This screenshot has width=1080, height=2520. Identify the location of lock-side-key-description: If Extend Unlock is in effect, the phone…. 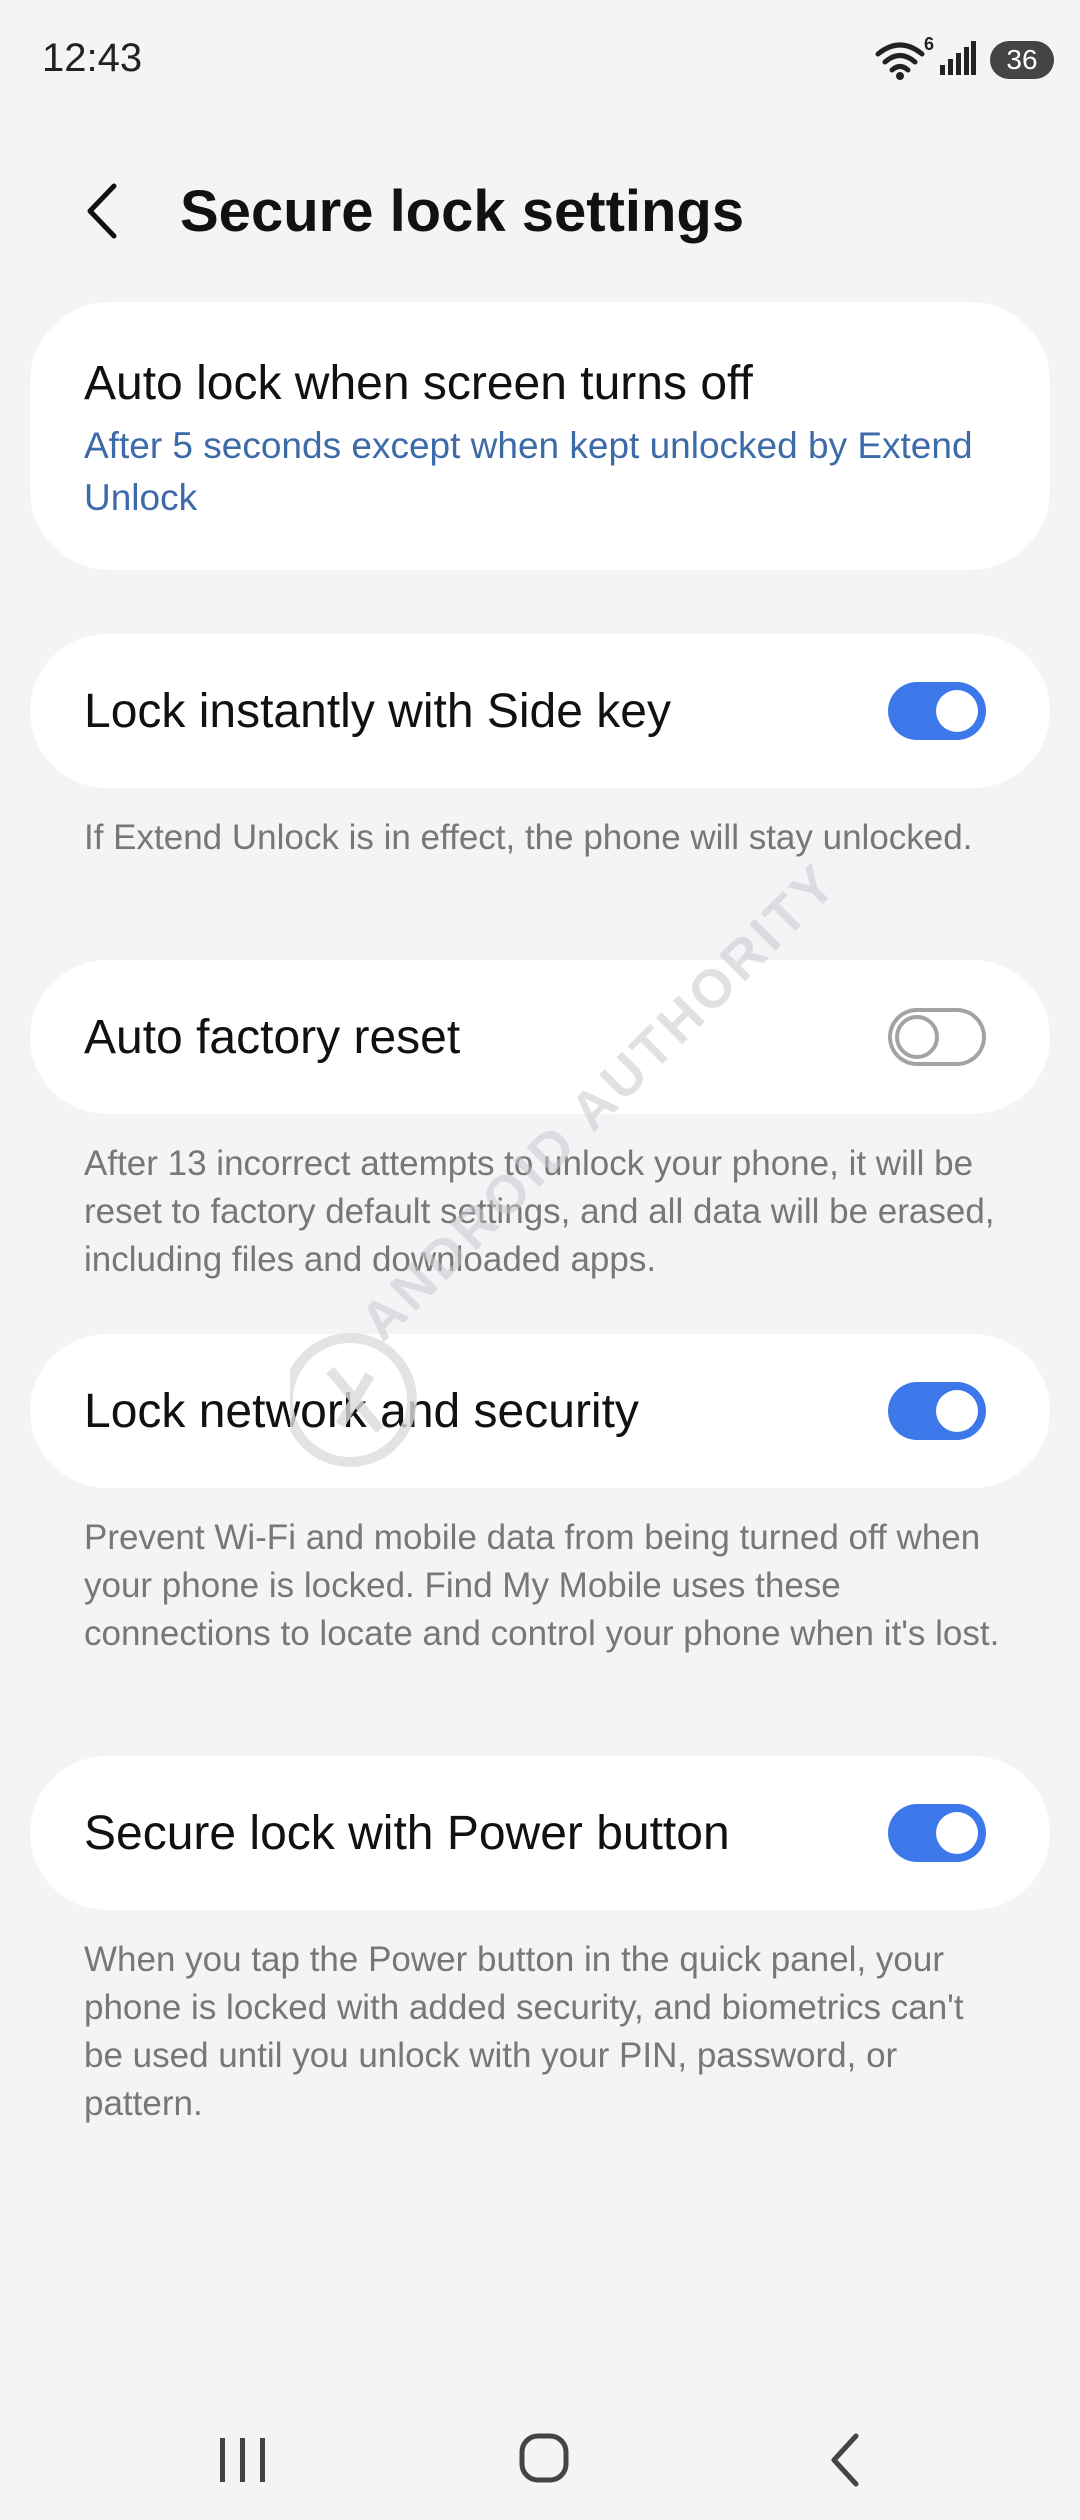
(528, 837).